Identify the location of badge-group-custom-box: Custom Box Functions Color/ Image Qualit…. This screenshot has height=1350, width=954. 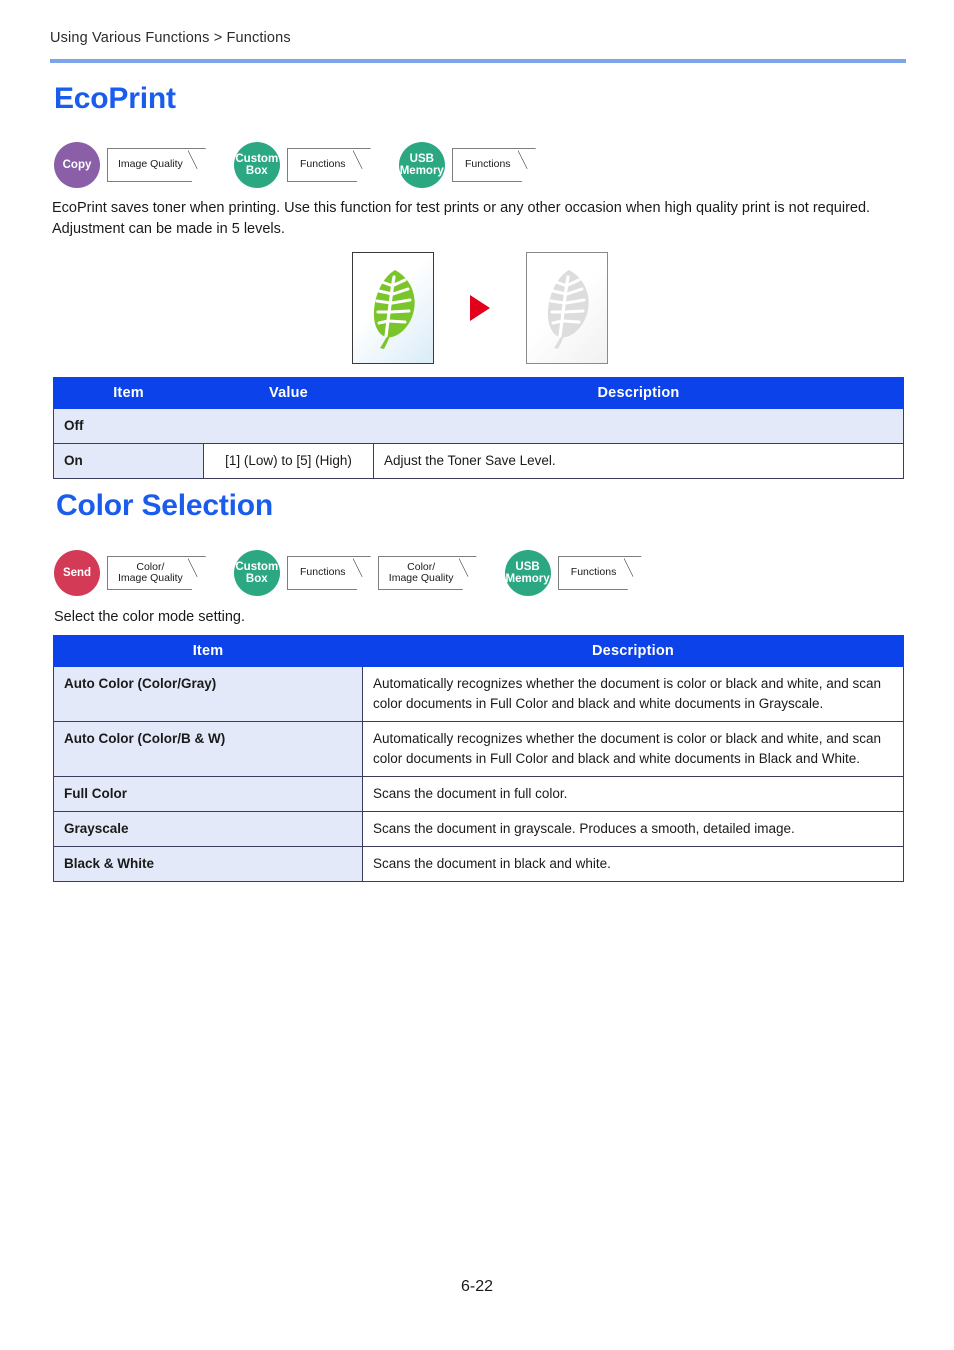
(355, 573).